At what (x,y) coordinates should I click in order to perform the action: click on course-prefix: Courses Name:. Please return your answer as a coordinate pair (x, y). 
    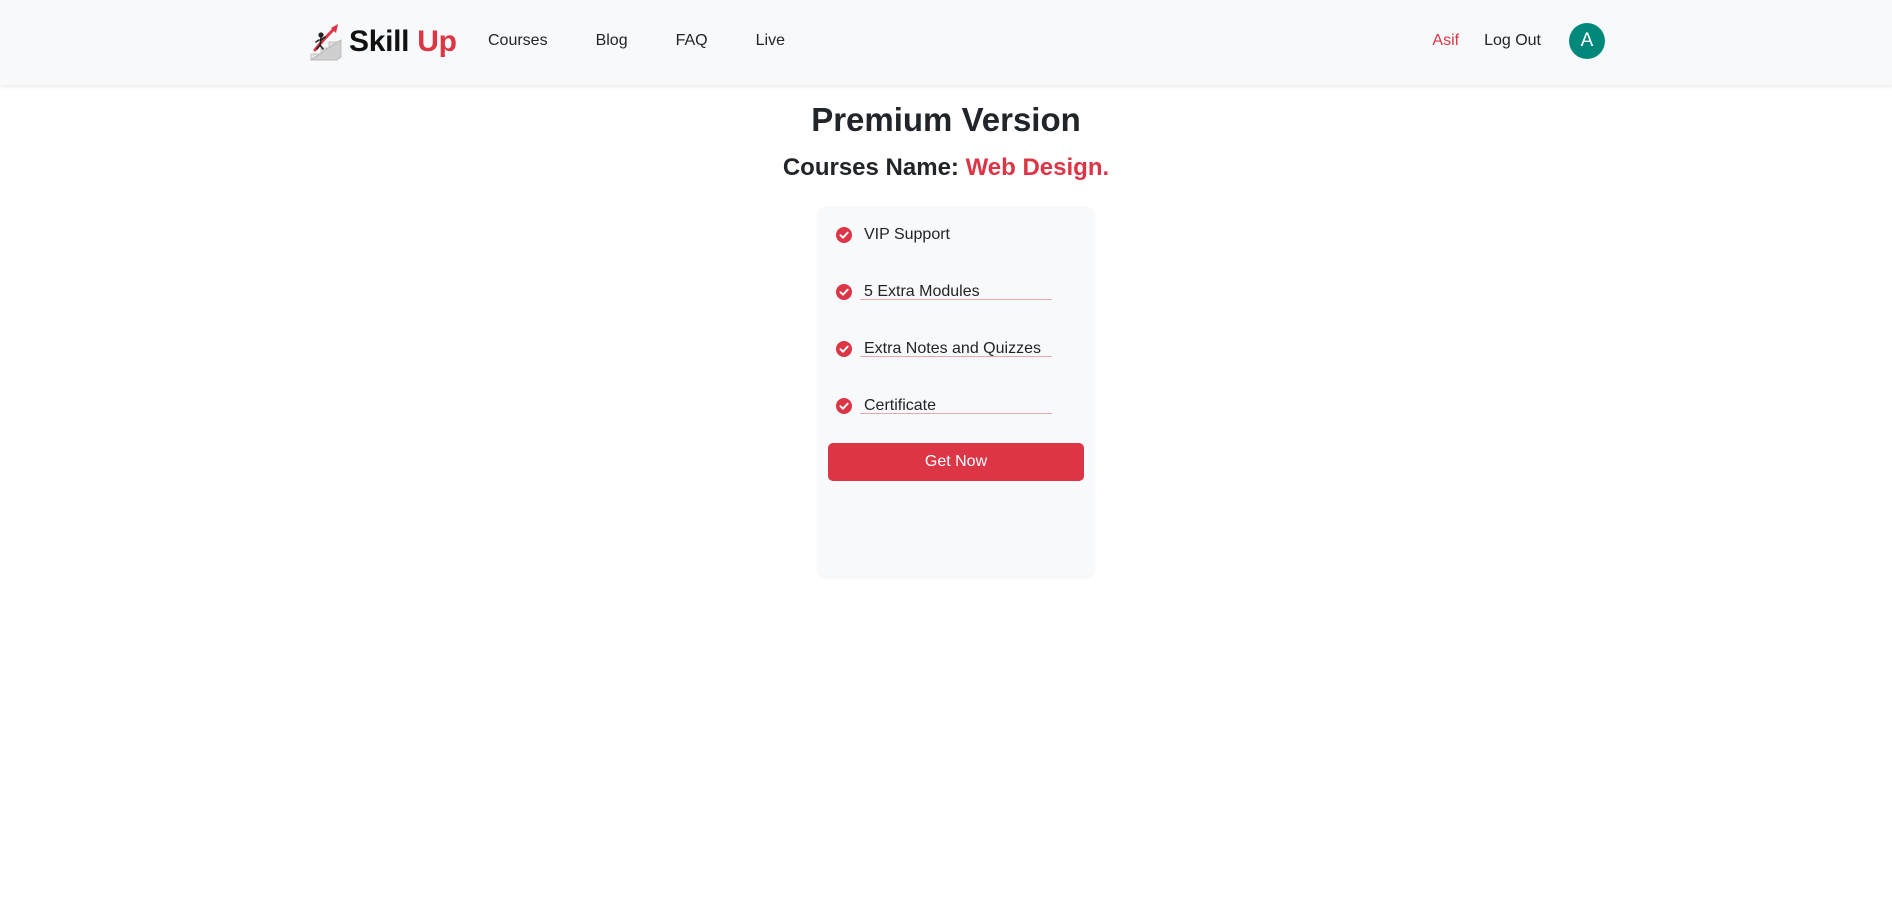
    Looking at the image, I should click on (870, 167).